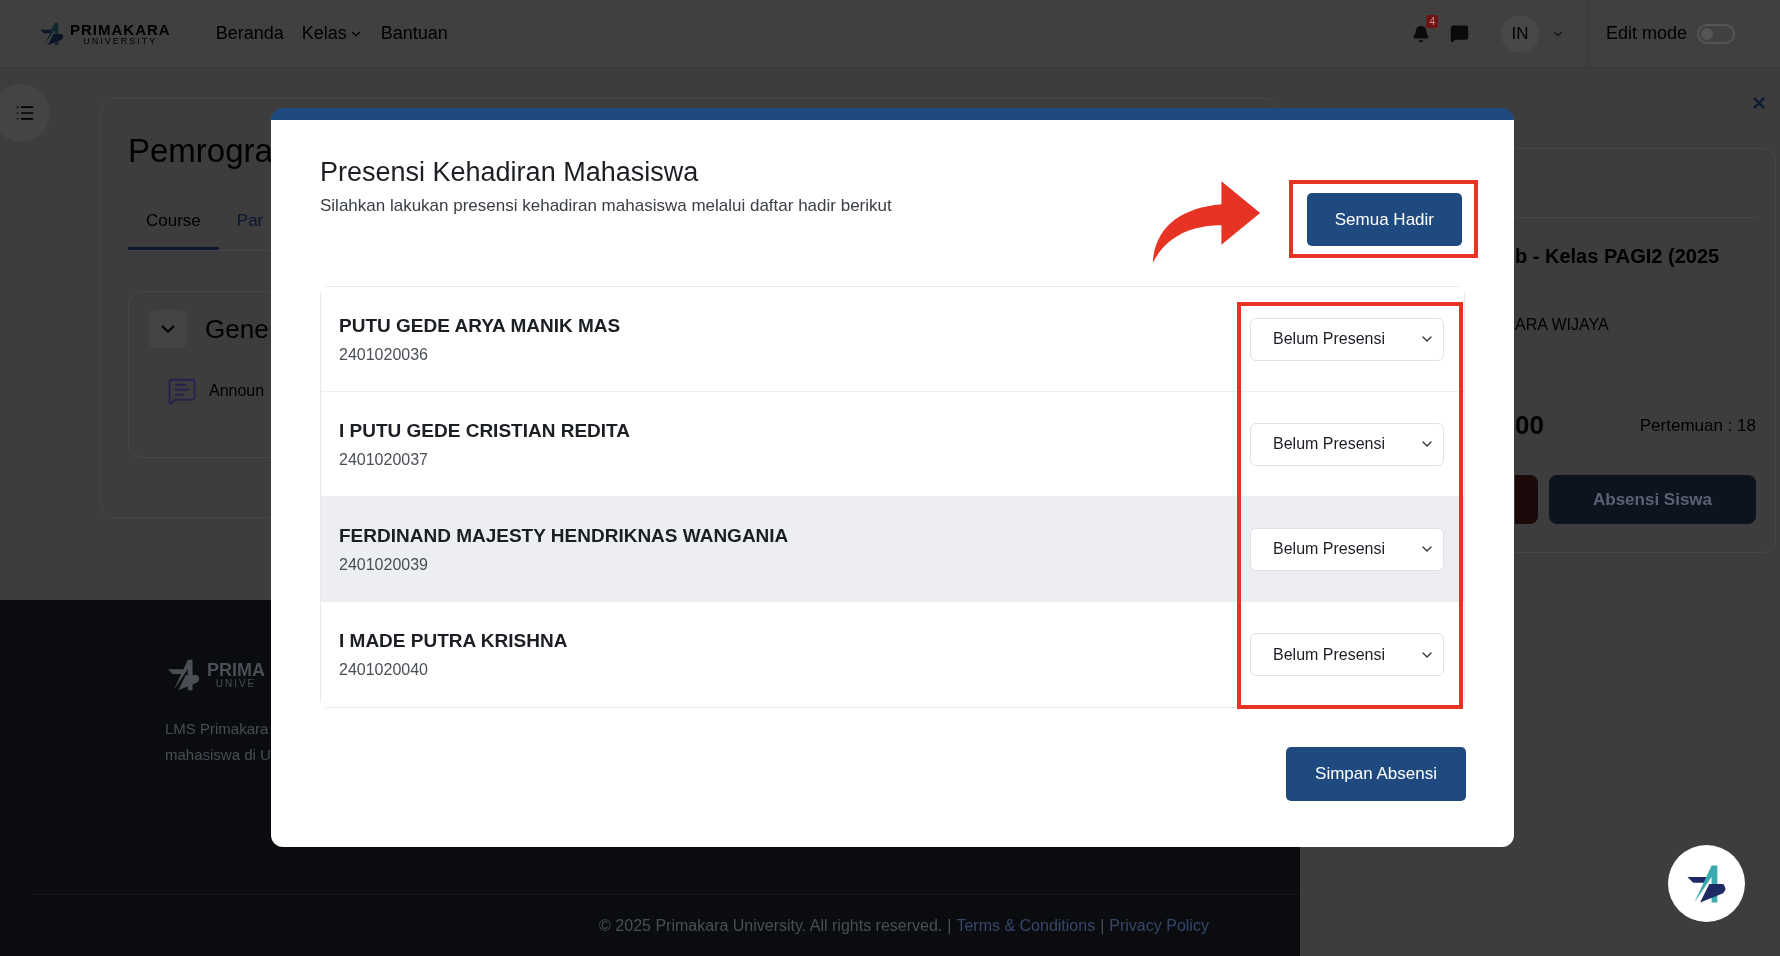 Image resolution: width=1780 pixels, height=956 pixels. What do you see at coordinates (1432, 21) in the screenshot?
I see `notification-badge: 4` at bounding box center [1432, 21].